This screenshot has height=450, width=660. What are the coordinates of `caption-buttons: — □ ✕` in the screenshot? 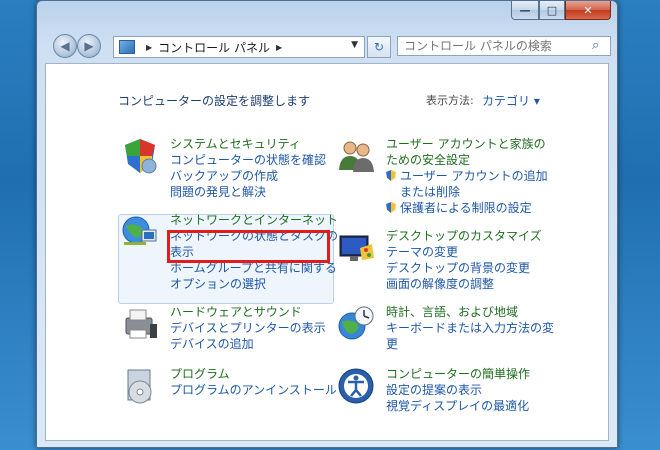 It's located at (561, 11).